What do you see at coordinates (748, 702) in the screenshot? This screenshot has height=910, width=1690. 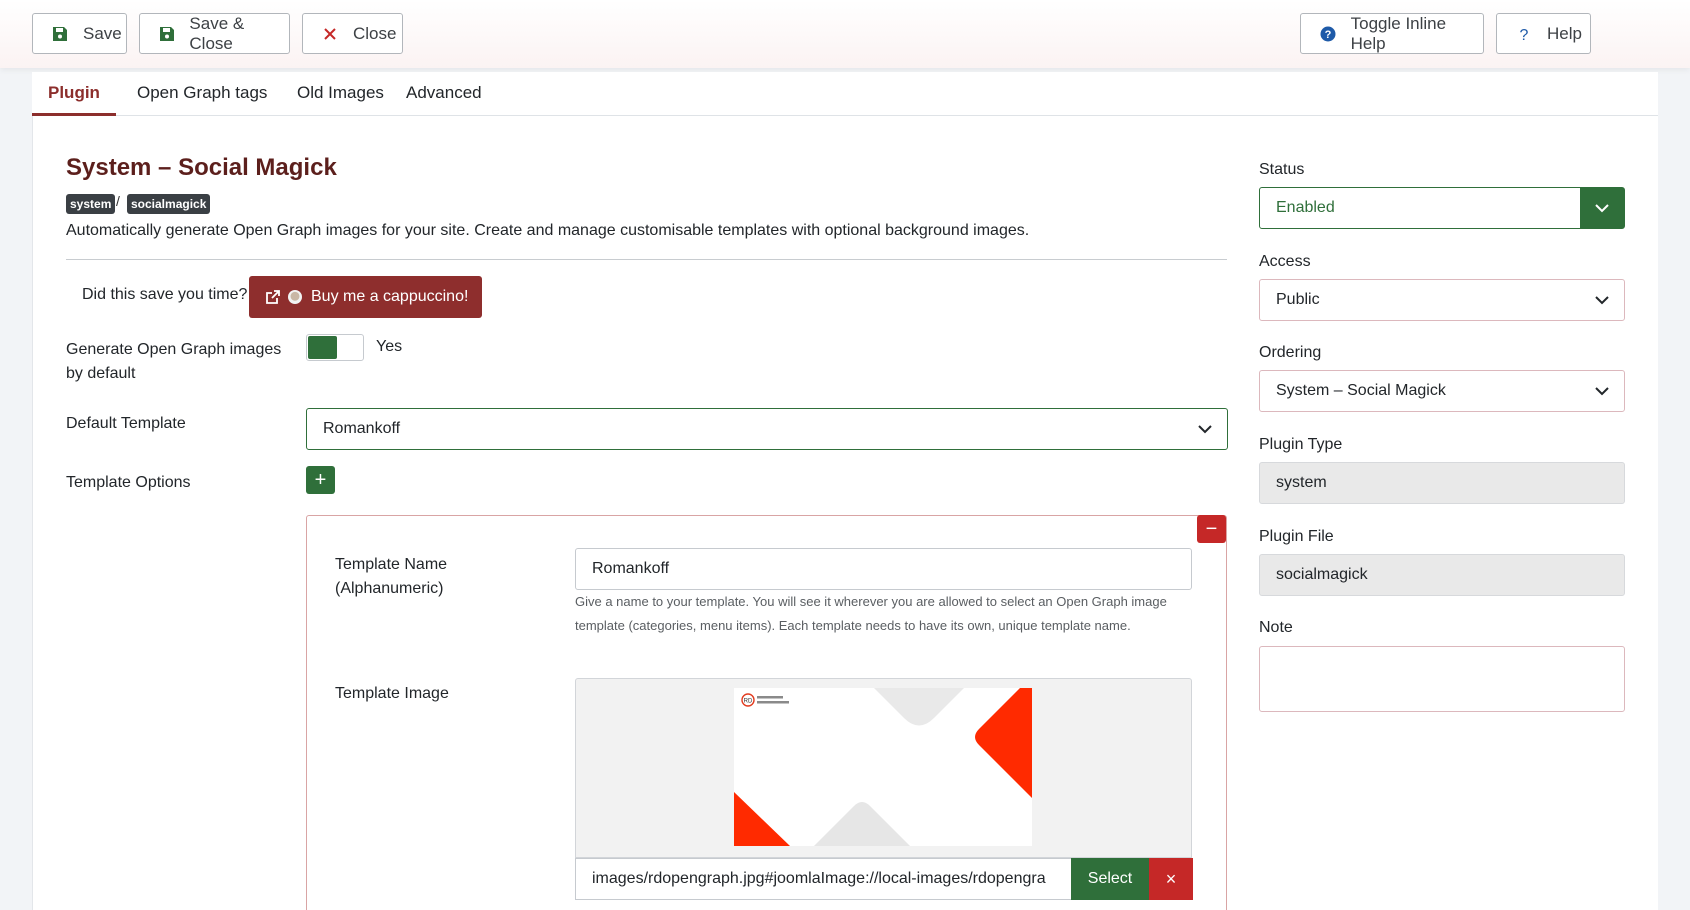 I see `svg-text: RD` at bounding box center [748, 702].